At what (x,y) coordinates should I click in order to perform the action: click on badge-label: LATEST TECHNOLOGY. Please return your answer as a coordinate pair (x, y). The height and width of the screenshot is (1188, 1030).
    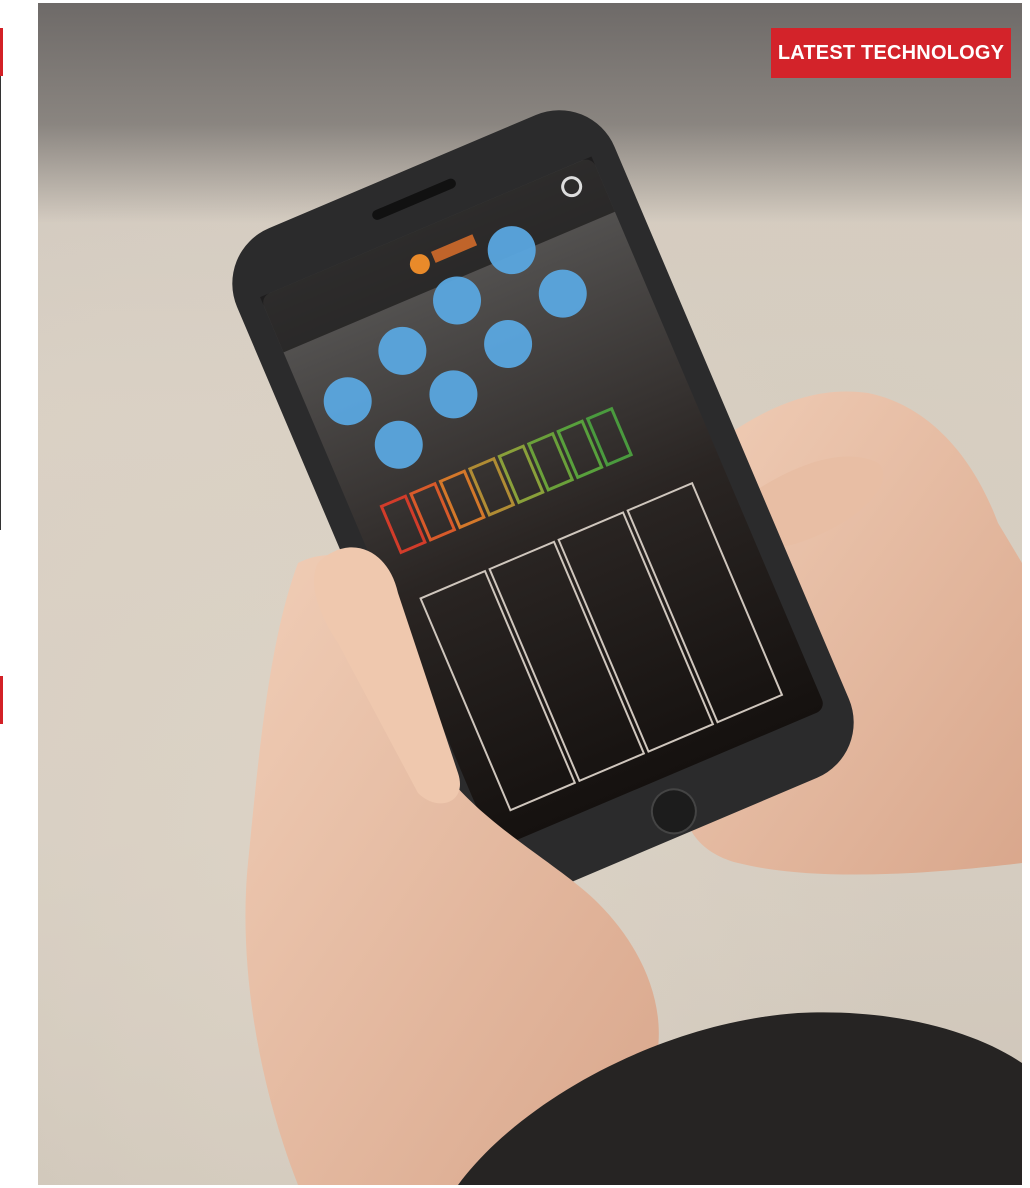
    Looking at the image, I should click on (891, 52).